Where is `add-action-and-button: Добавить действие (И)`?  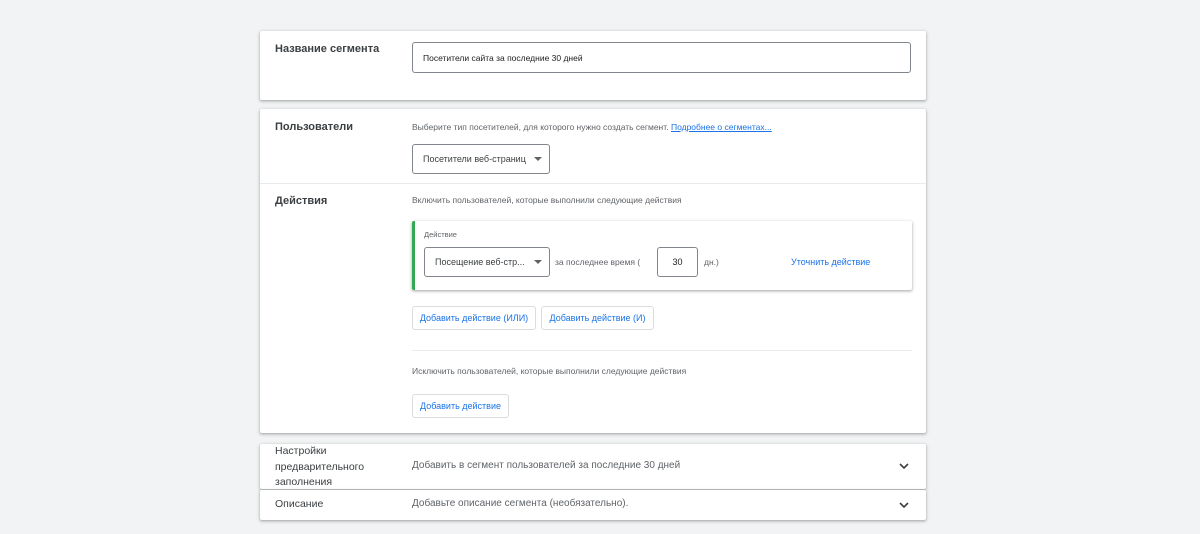 add-action-and-button: Добавить действие (И) is located at coordinates (597, 318).